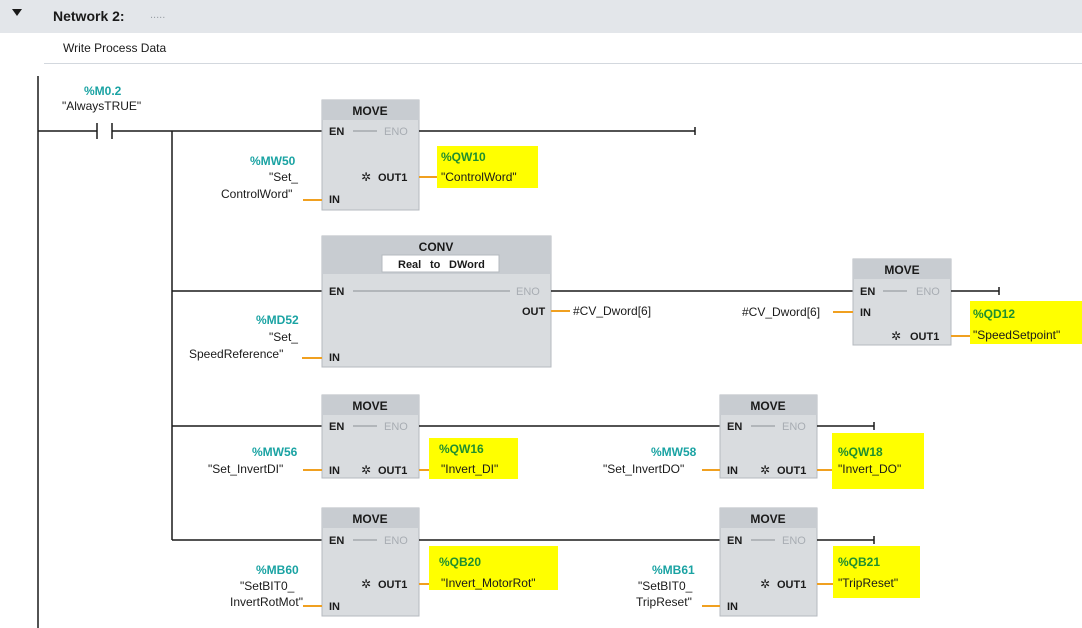  What do you see at coordinates (283, 177) in the screenshot?
I see `move1-in-name1: "Set_` at bounding box center [283, 177].